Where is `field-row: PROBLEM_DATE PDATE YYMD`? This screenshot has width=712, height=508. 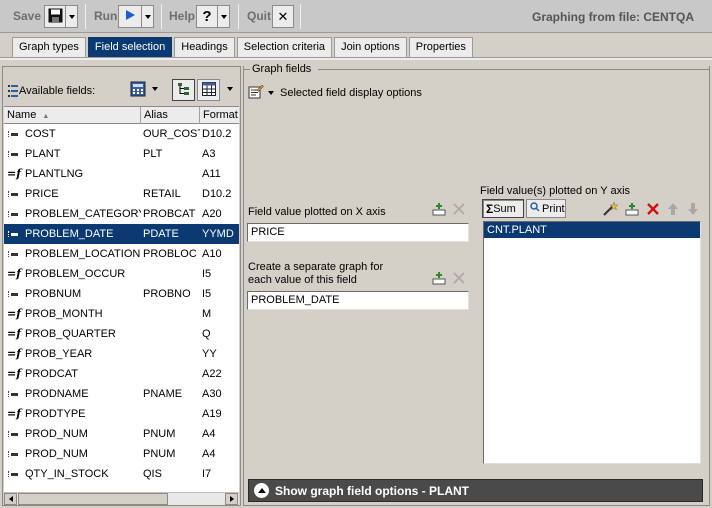 field-row: PROBLEM_DATE PDATE YYMD is located at coordinates (121, 234).